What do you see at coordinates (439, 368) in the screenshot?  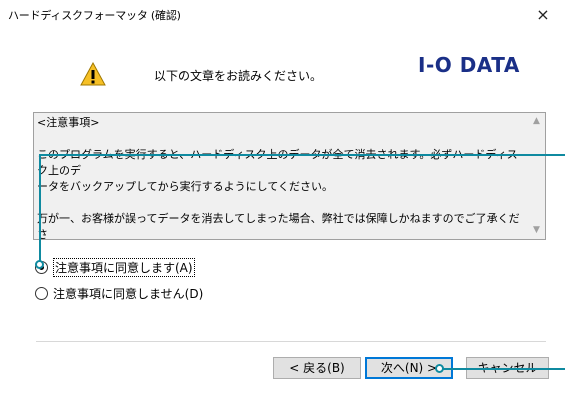 I see `callout-dot-next` at bounding box center [439, 368].